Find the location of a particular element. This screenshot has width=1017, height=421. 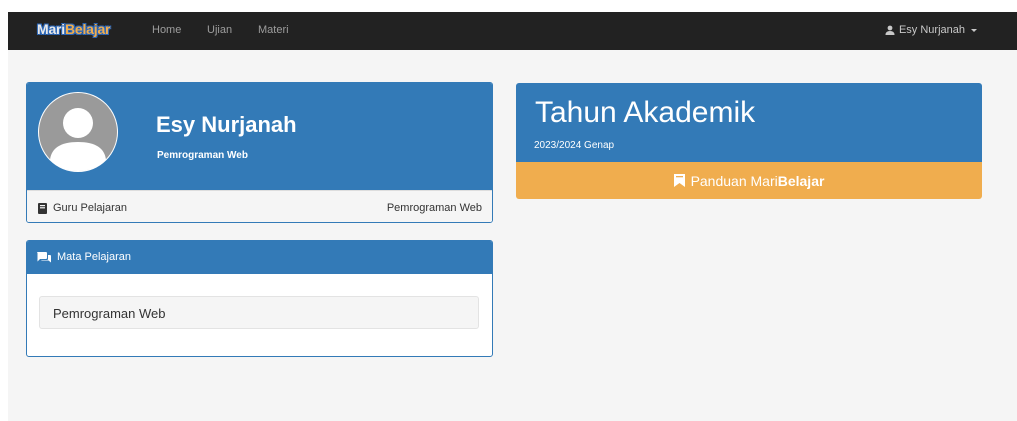

mata-pelajaran-panel: Mata Pelajaran Pemrograman Web is located at coordinates (259, 298).